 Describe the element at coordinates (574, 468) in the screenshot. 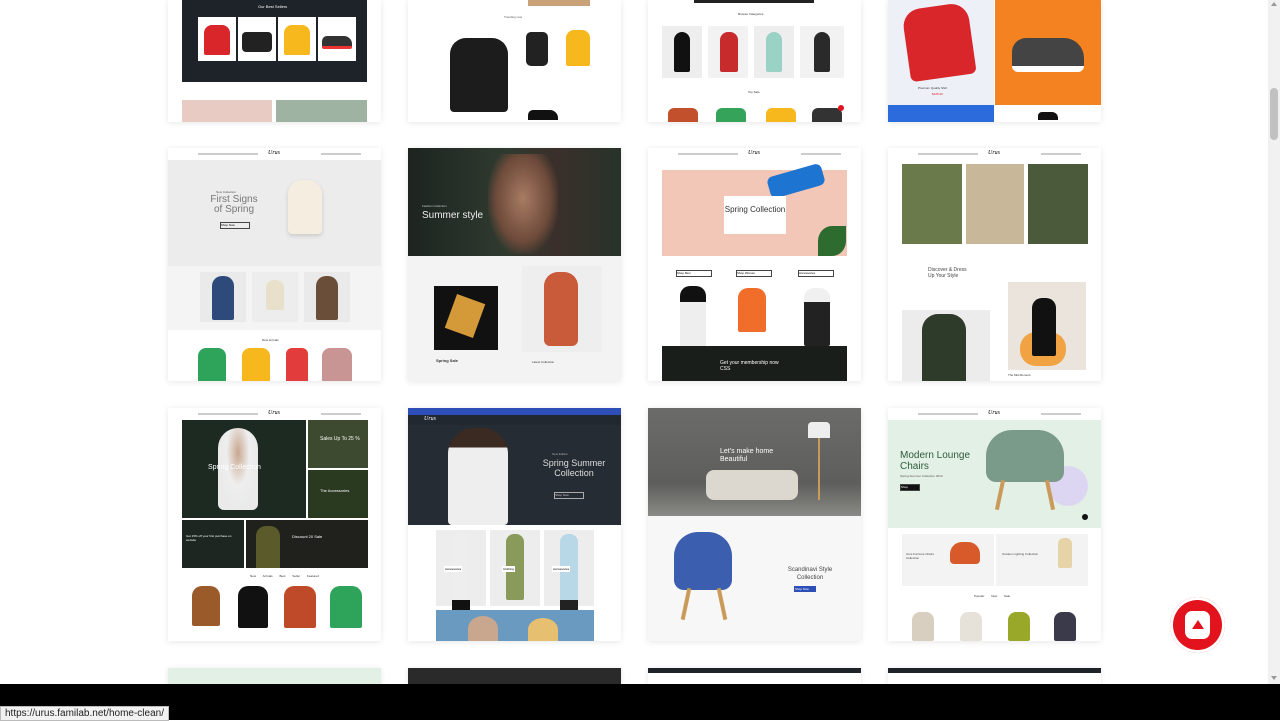

I see `hero-title: Spring Summer Collection` at that location.